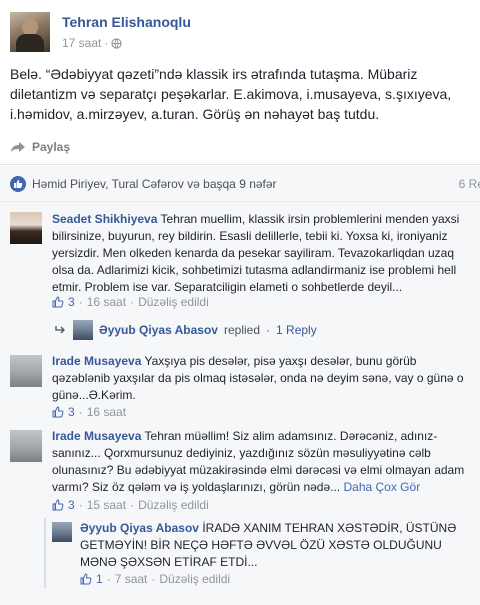 The width and height of the screenshot is (480, 605). Describe the element at coordinates (30, 32) in the screenshot. I see `author-avatar` at that location.